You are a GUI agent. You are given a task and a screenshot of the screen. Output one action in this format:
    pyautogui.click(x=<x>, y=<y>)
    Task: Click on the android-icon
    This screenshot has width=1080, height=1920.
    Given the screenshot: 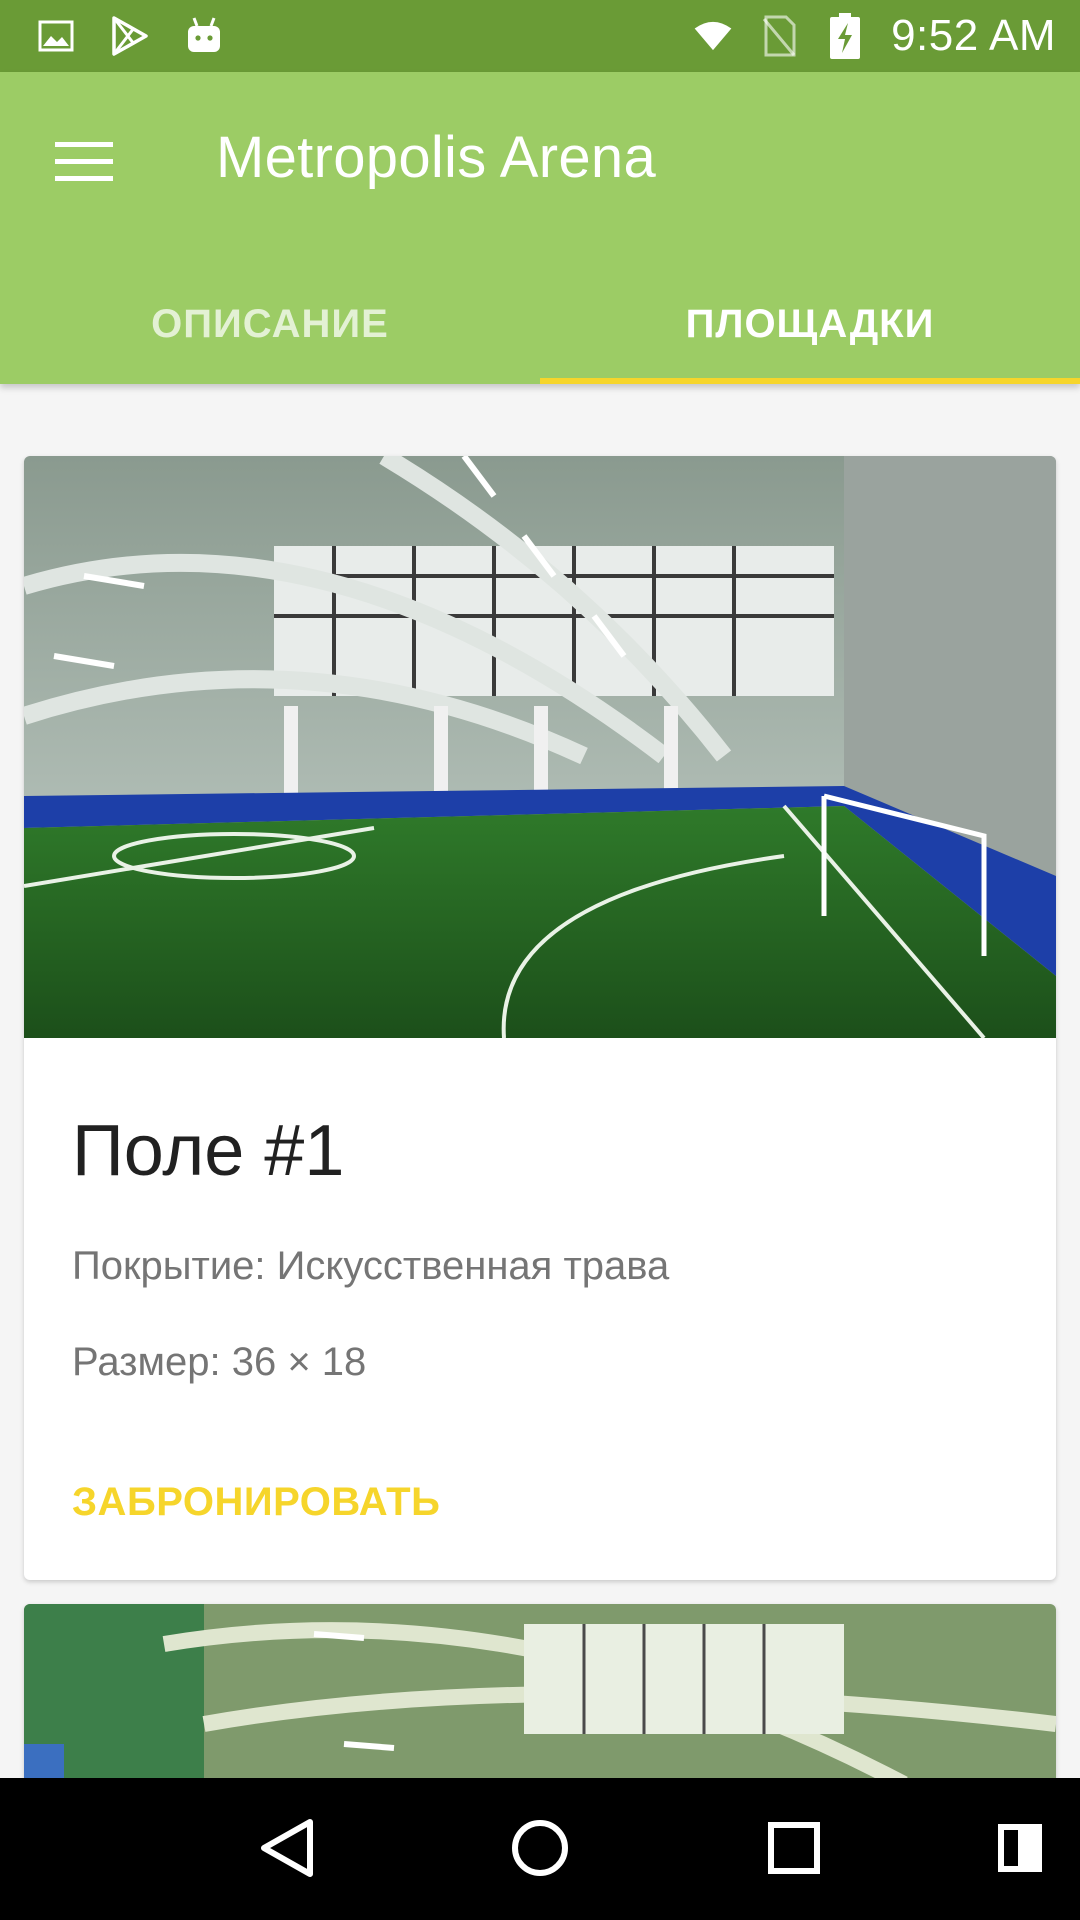 What is the action you would take?
    pyautogui.click(x=204, y=36)
    